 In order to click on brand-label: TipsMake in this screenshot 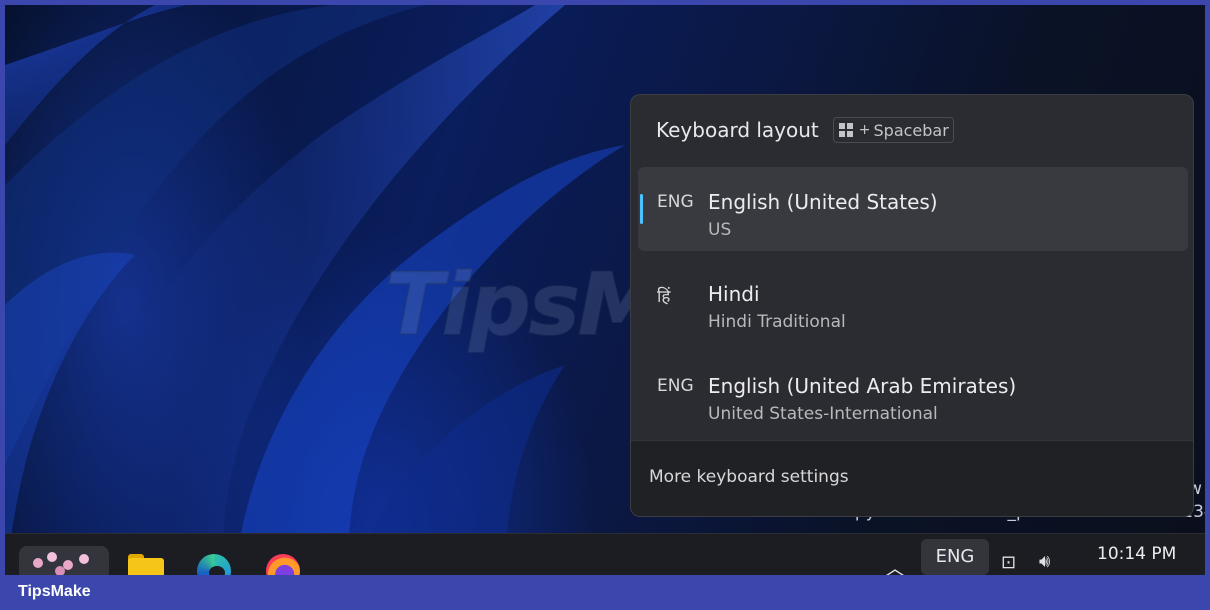, I will do `click(54, 591)`.